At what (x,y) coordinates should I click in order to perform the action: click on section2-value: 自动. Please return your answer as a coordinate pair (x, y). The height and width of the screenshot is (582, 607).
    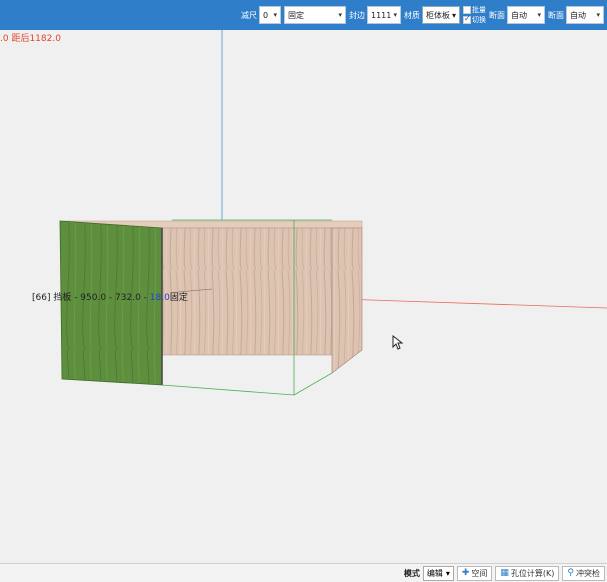
    Looking at the image, I should click on (578, 15).